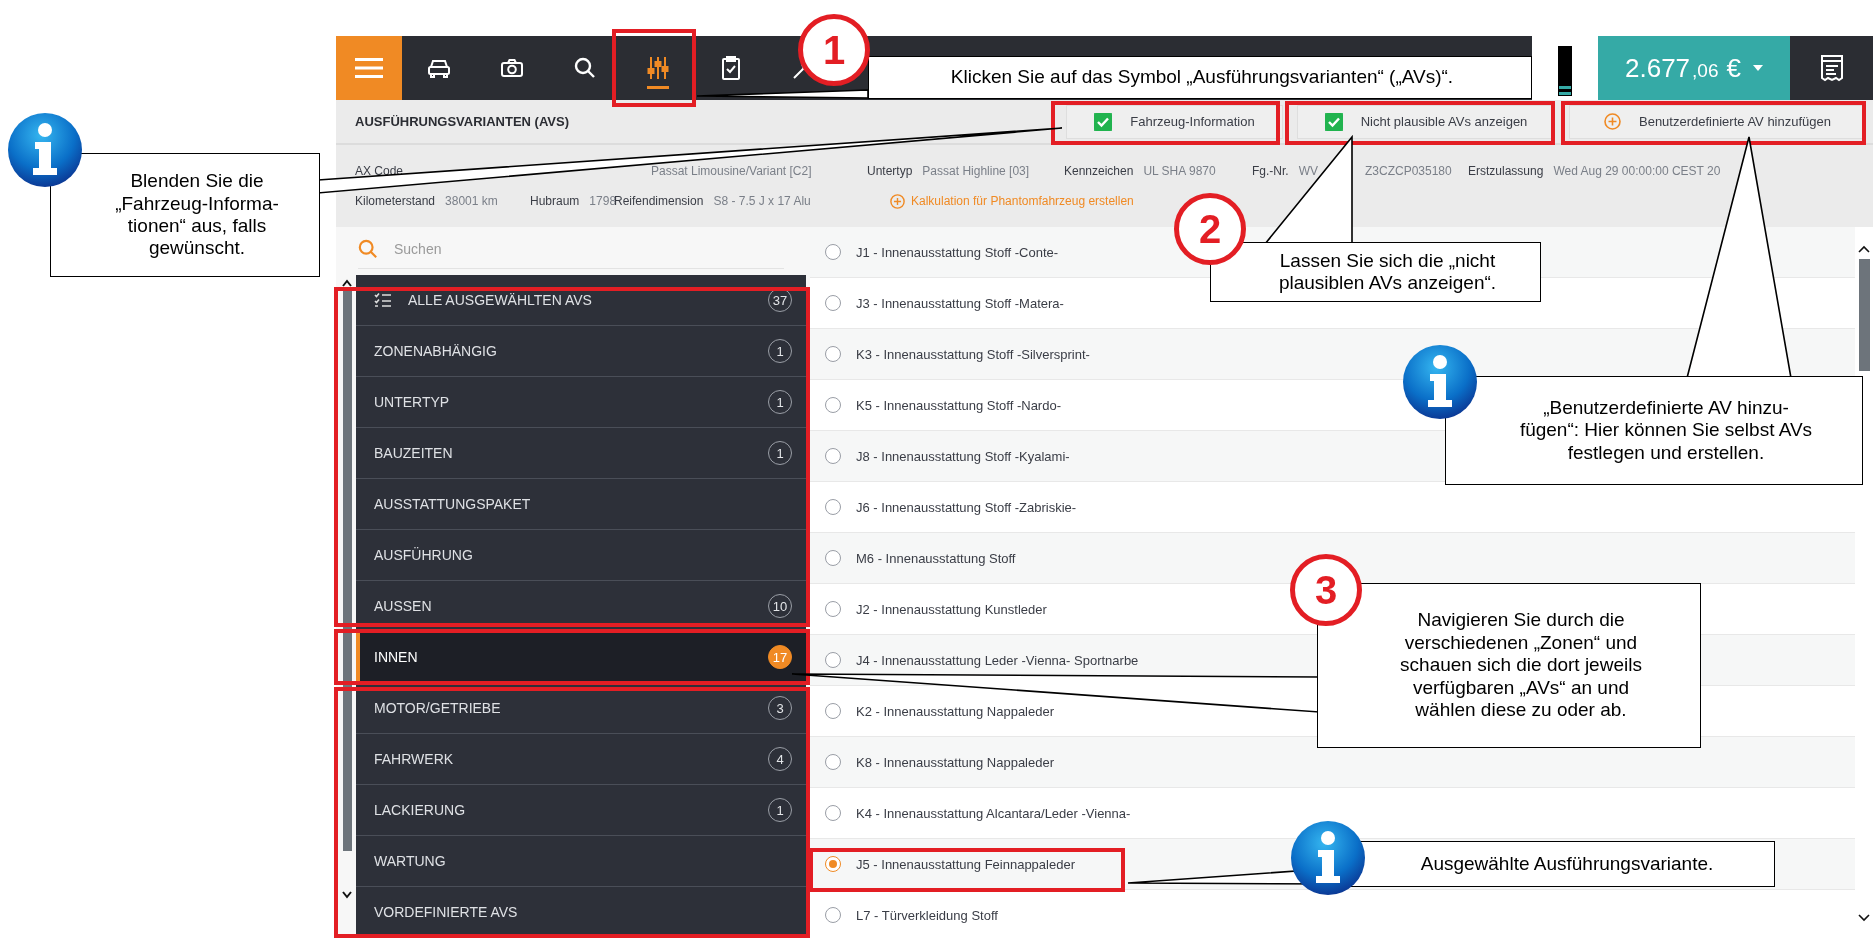 The image size is (1873, 938). I want to click on count-badge: 17, so click(780, 657).